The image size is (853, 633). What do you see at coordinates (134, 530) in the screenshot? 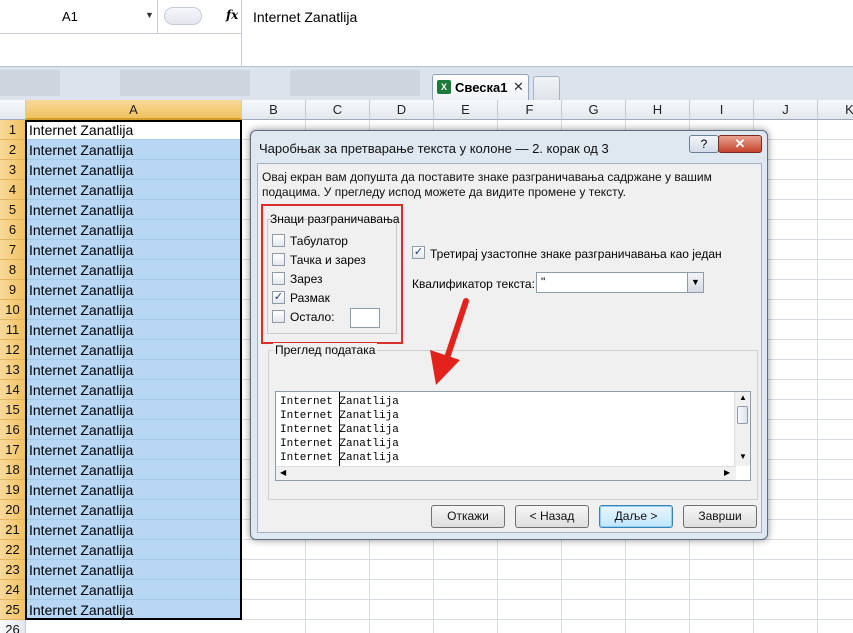
I see `cell-a21: Internet Zanatlija` at bounding box center [134, 530].